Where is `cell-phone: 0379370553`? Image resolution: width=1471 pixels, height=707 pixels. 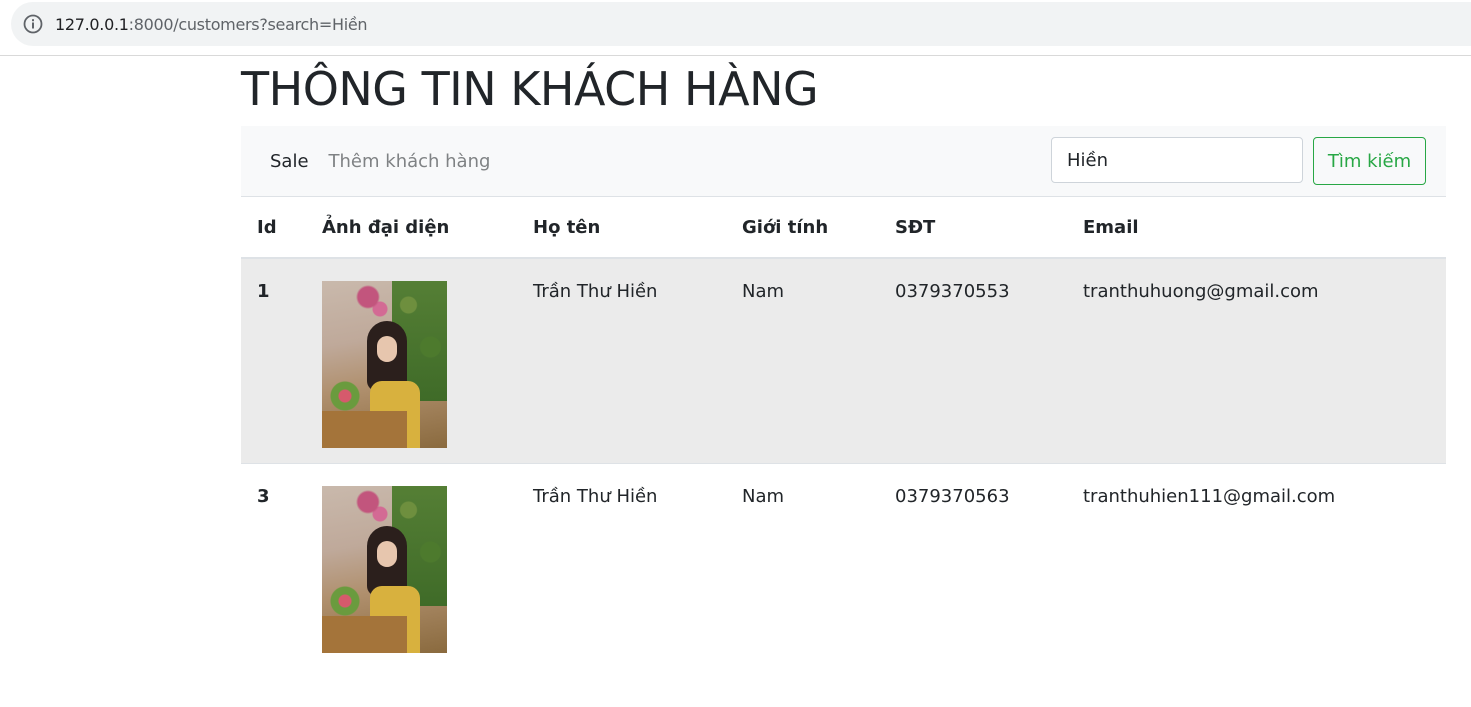 cell-phone: 0379370553 is located at coordinates (973, 360).